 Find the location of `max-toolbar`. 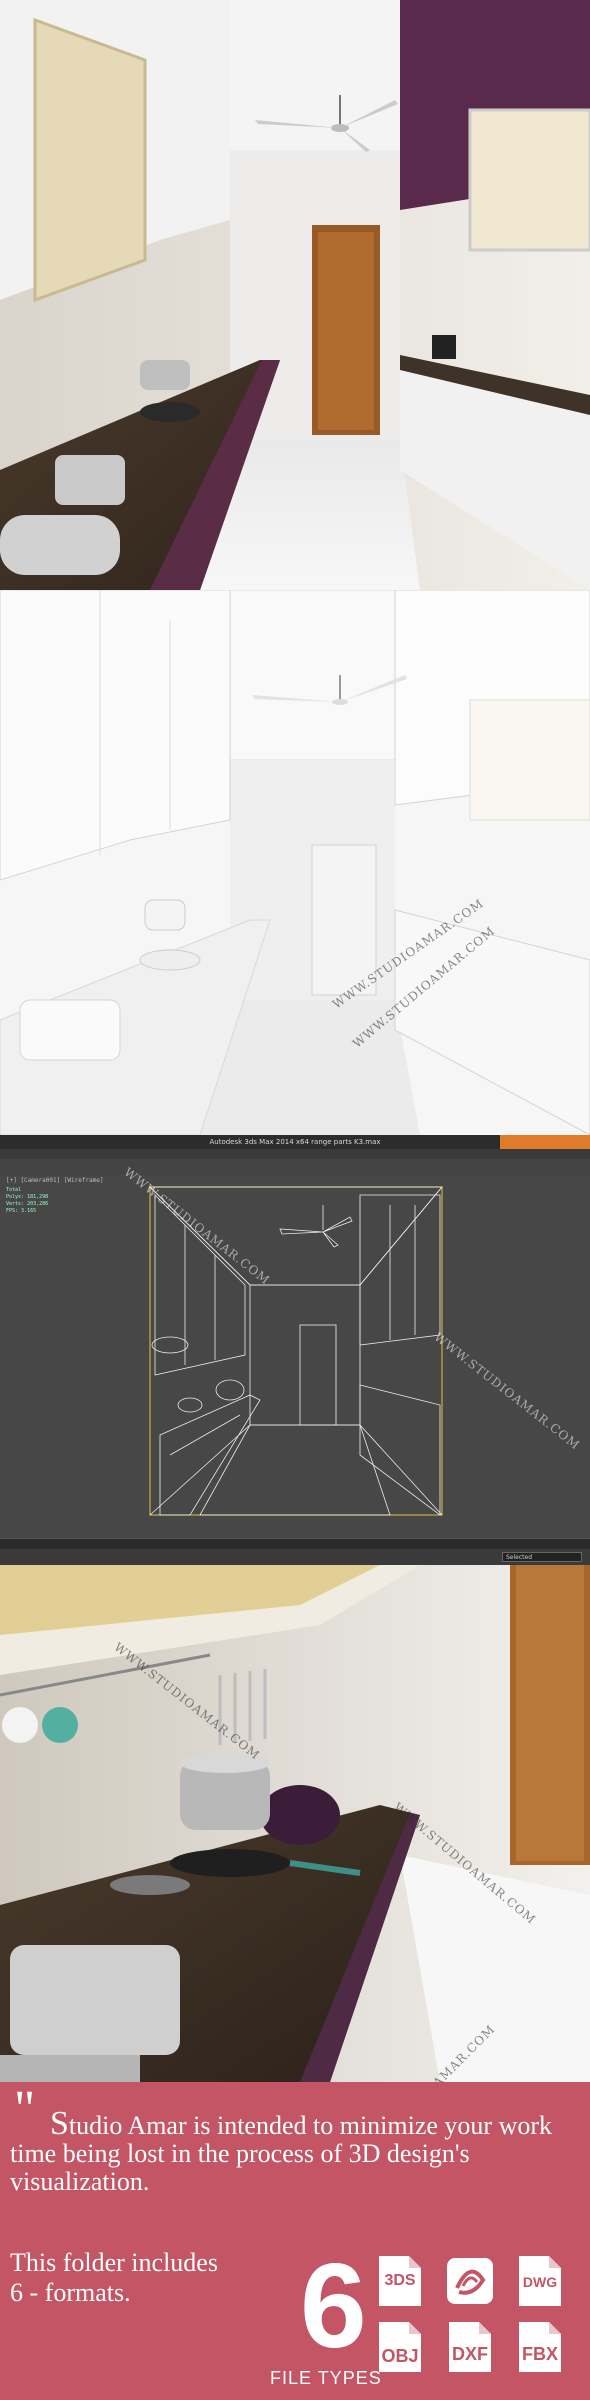

max-toolbar is located at coordinates (295, 1167).